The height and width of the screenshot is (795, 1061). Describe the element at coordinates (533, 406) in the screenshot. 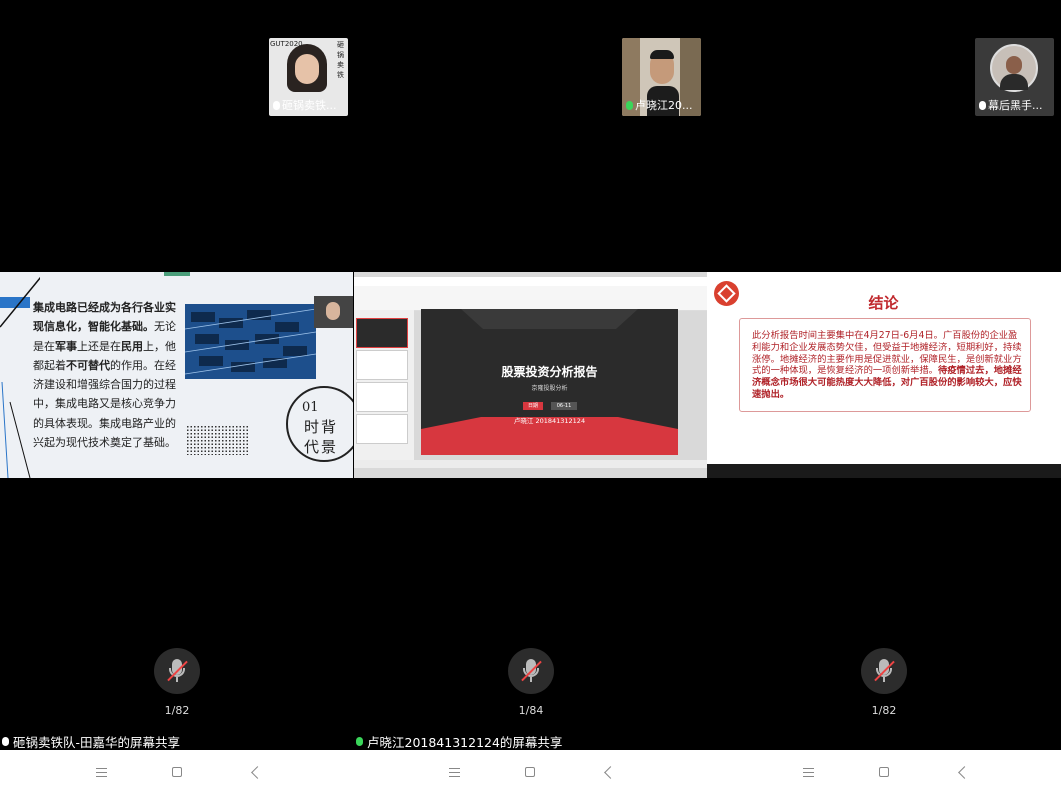

I see `slide-tag-date: 日期` at that location.